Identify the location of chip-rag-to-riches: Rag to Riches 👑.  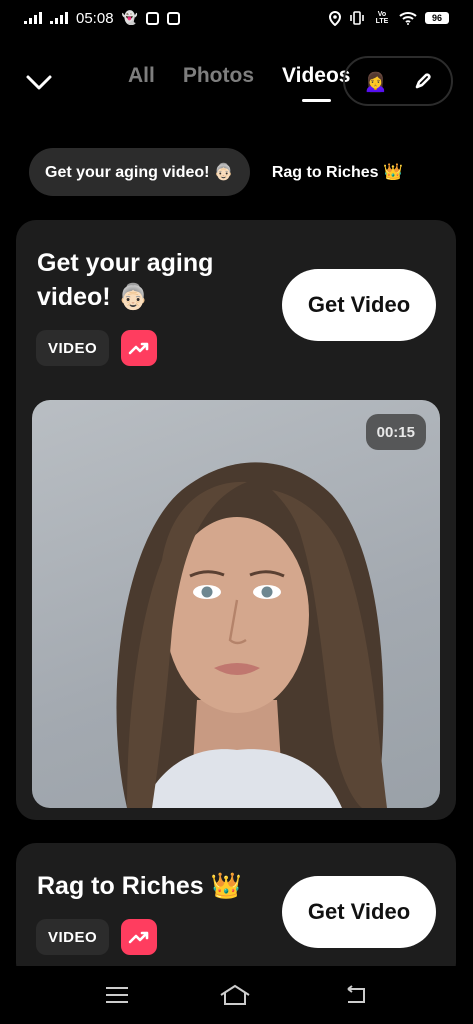
(345, 172).